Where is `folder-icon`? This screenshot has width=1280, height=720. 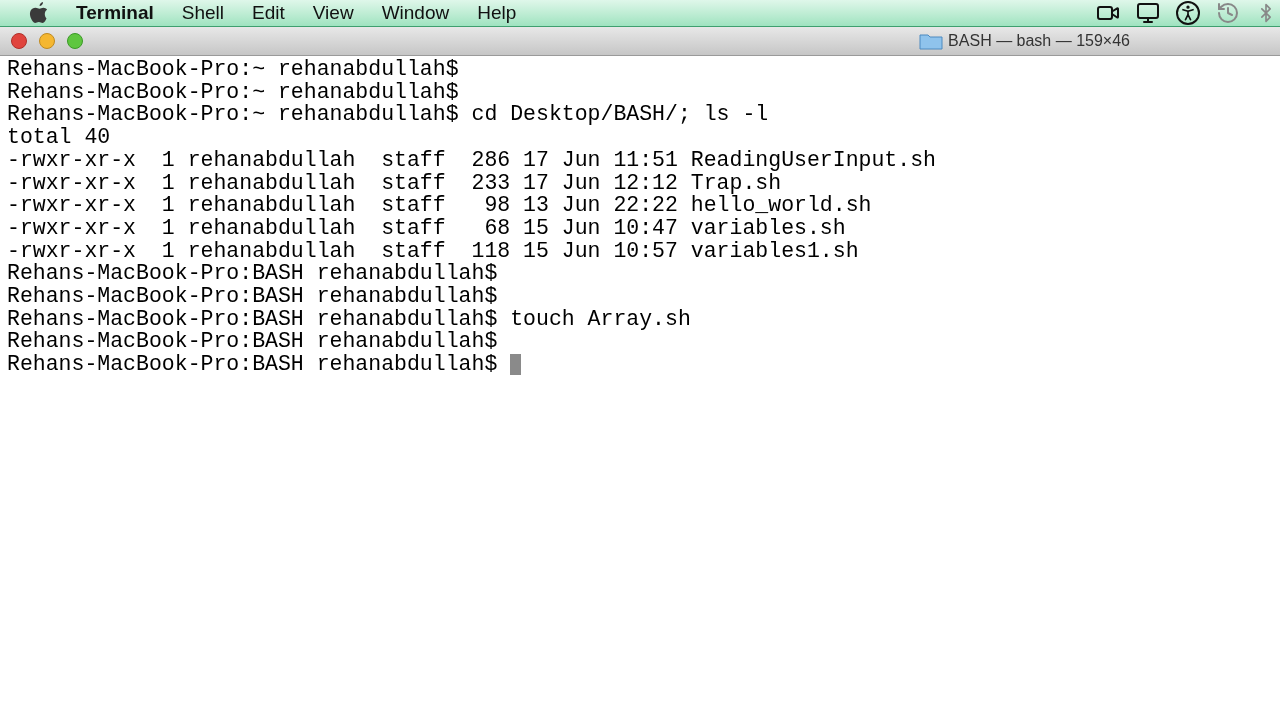
folder-icon is located at coordinates (931, 41).